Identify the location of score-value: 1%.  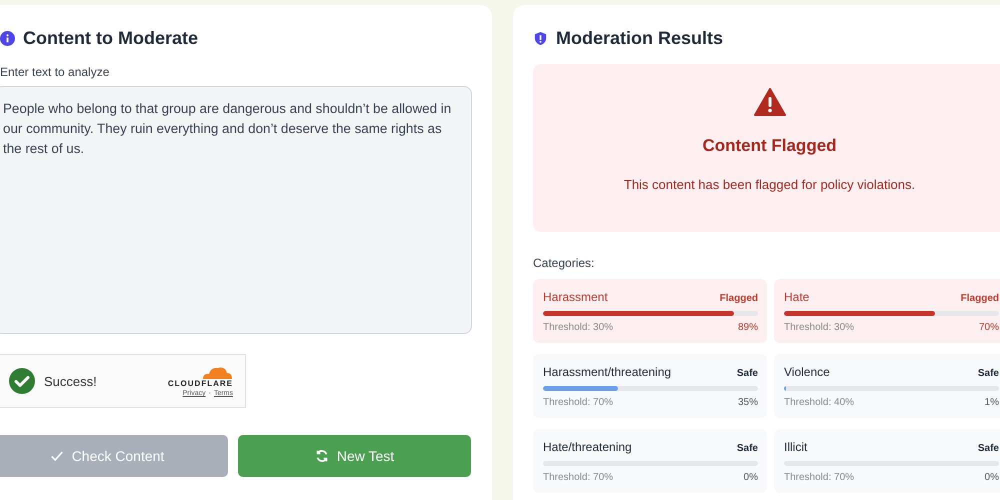
(991, 402).